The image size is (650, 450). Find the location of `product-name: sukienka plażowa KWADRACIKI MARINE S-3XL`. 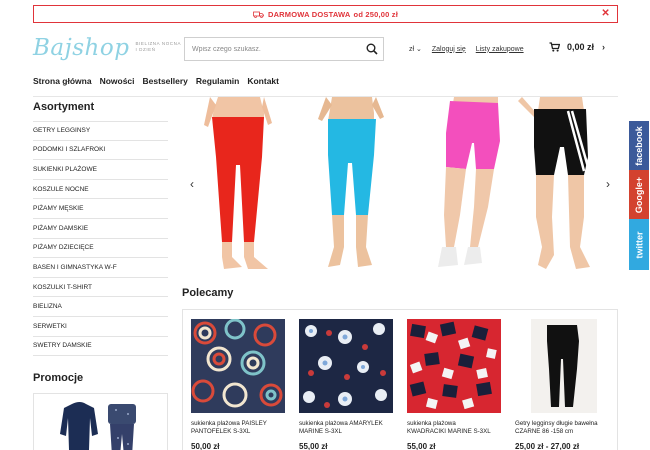

product-name: sukienka plażowa KWADRACIKI MARINE S-3XL is located at coordinates (455, 428).